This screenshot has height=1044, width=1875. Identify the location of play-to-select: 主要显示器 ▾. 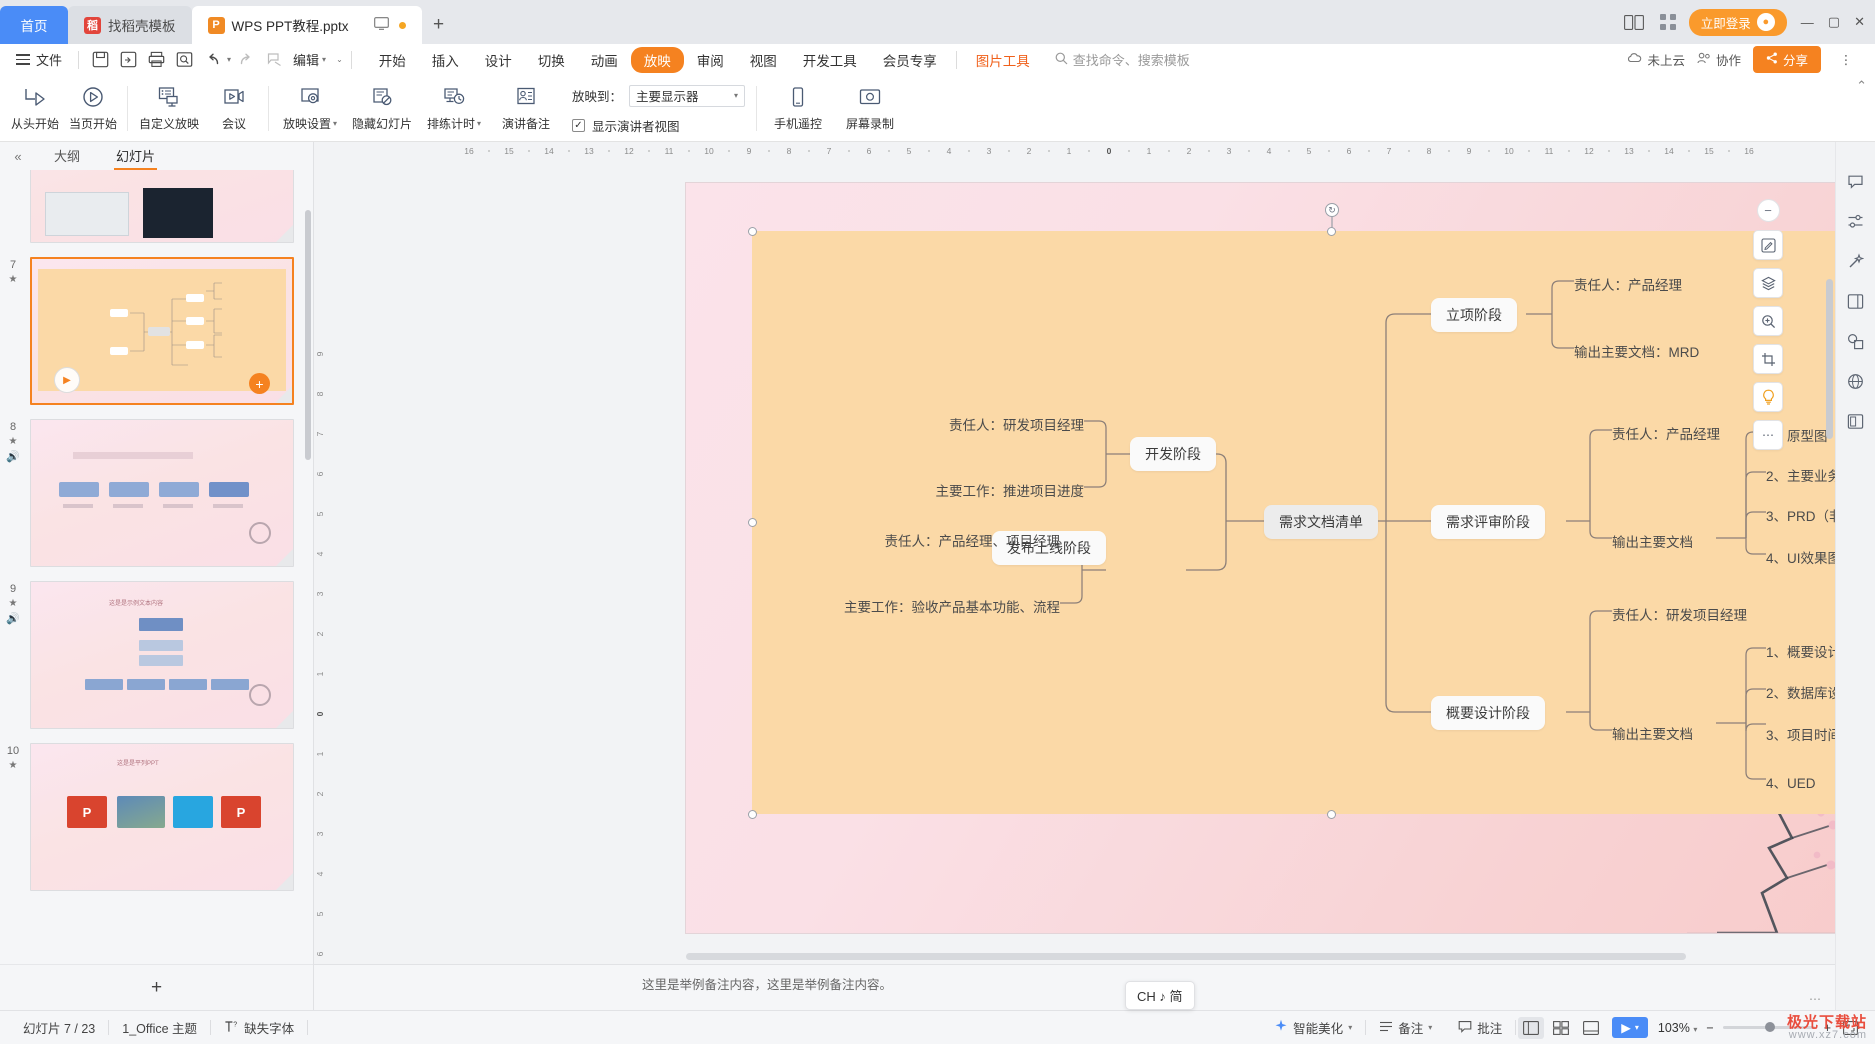
(687, 95).